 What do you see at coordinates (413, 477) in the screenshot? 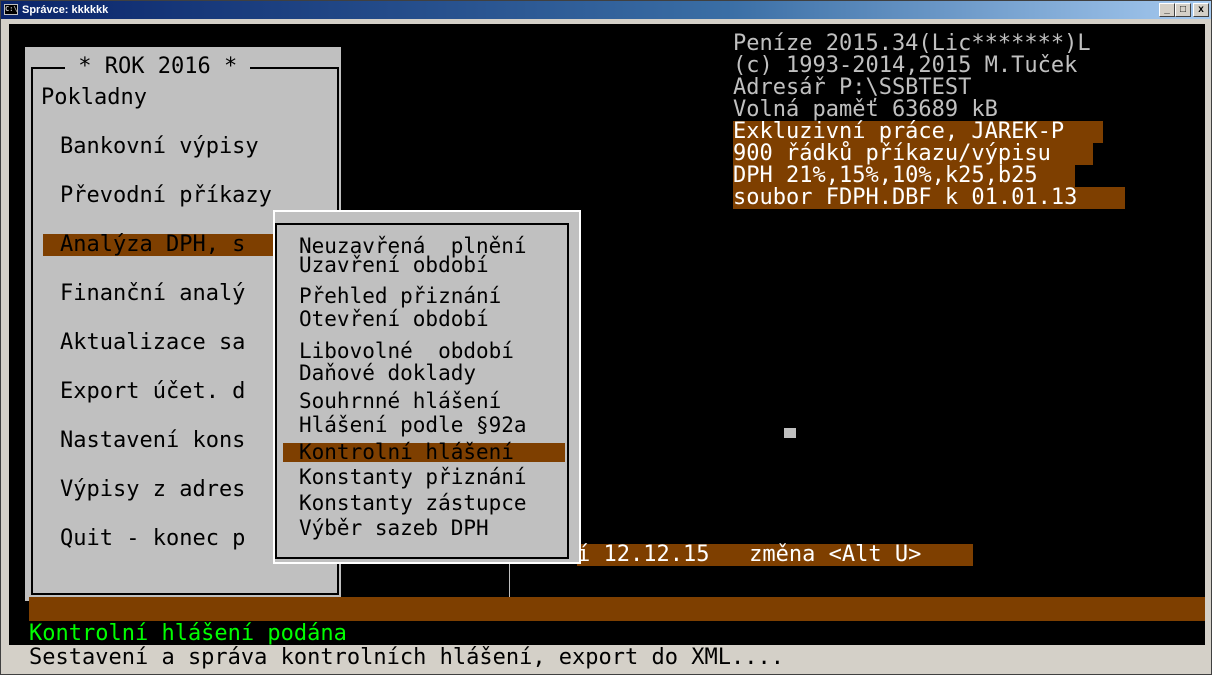
I see `submenu-item-konstanty-priznani: Konstanty přiznání` at bounding box center [413, 477].